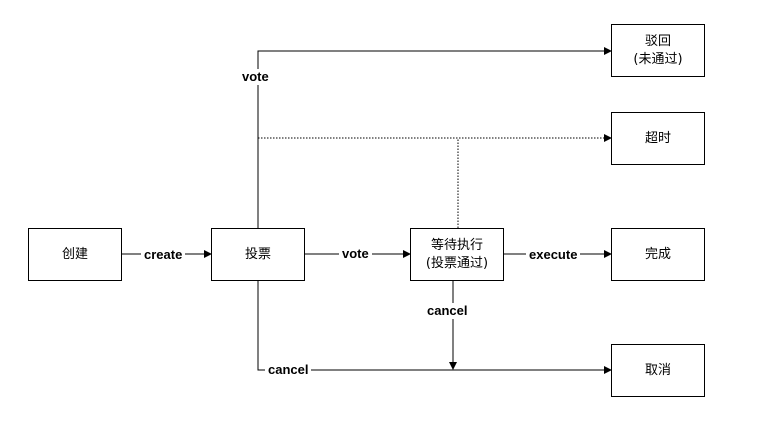 Image resolution: width=783 pixels, height=424 pixels. What do you see at coordinates (355, 254) in the screenshot?
I see `edge-label-vote-pass: vote` at bounding box center [355, 254].